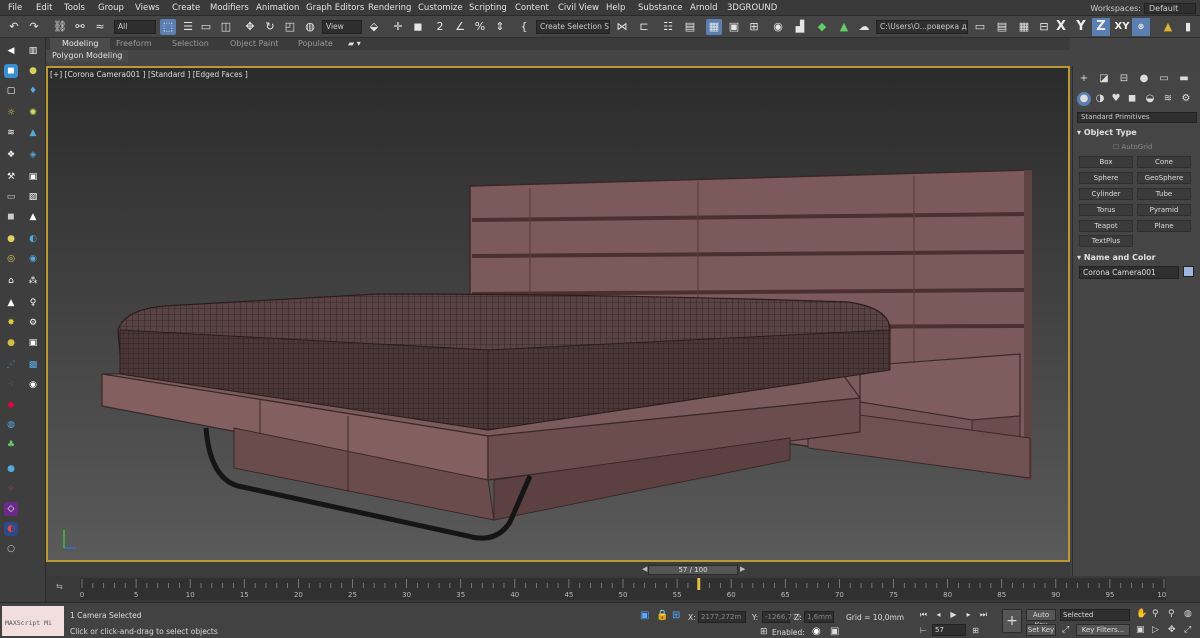  What do you see at coordinates (968, 614) in the screenshot?
I see `next-frame-icon: ▸` at bounding box center [968, 614].